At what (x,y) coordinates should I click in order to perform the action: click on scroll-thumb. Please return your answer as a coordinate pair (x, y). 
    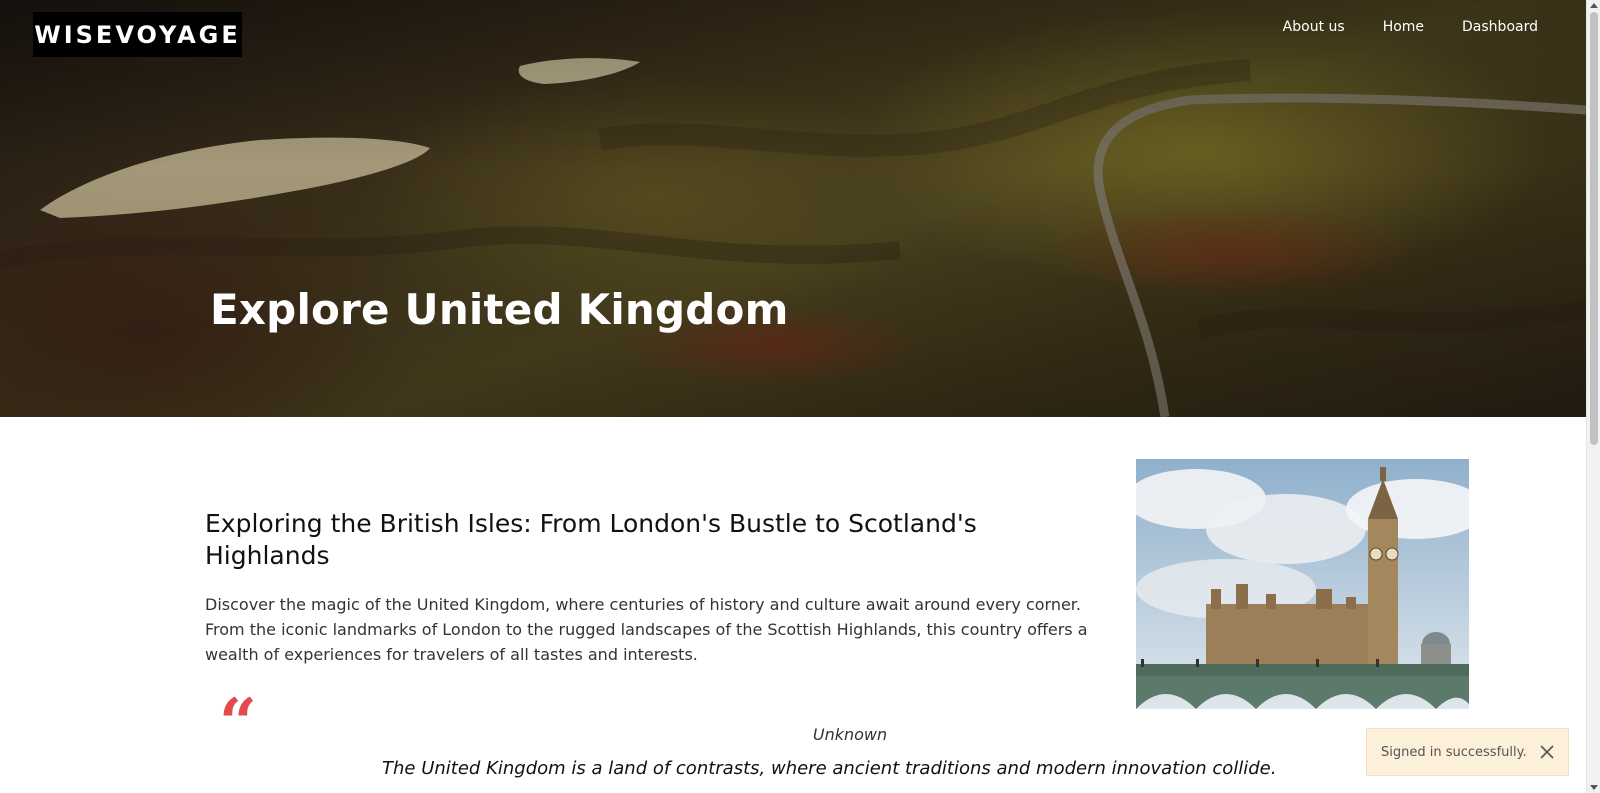
    Looking at the image, I should click on (1594, 228).